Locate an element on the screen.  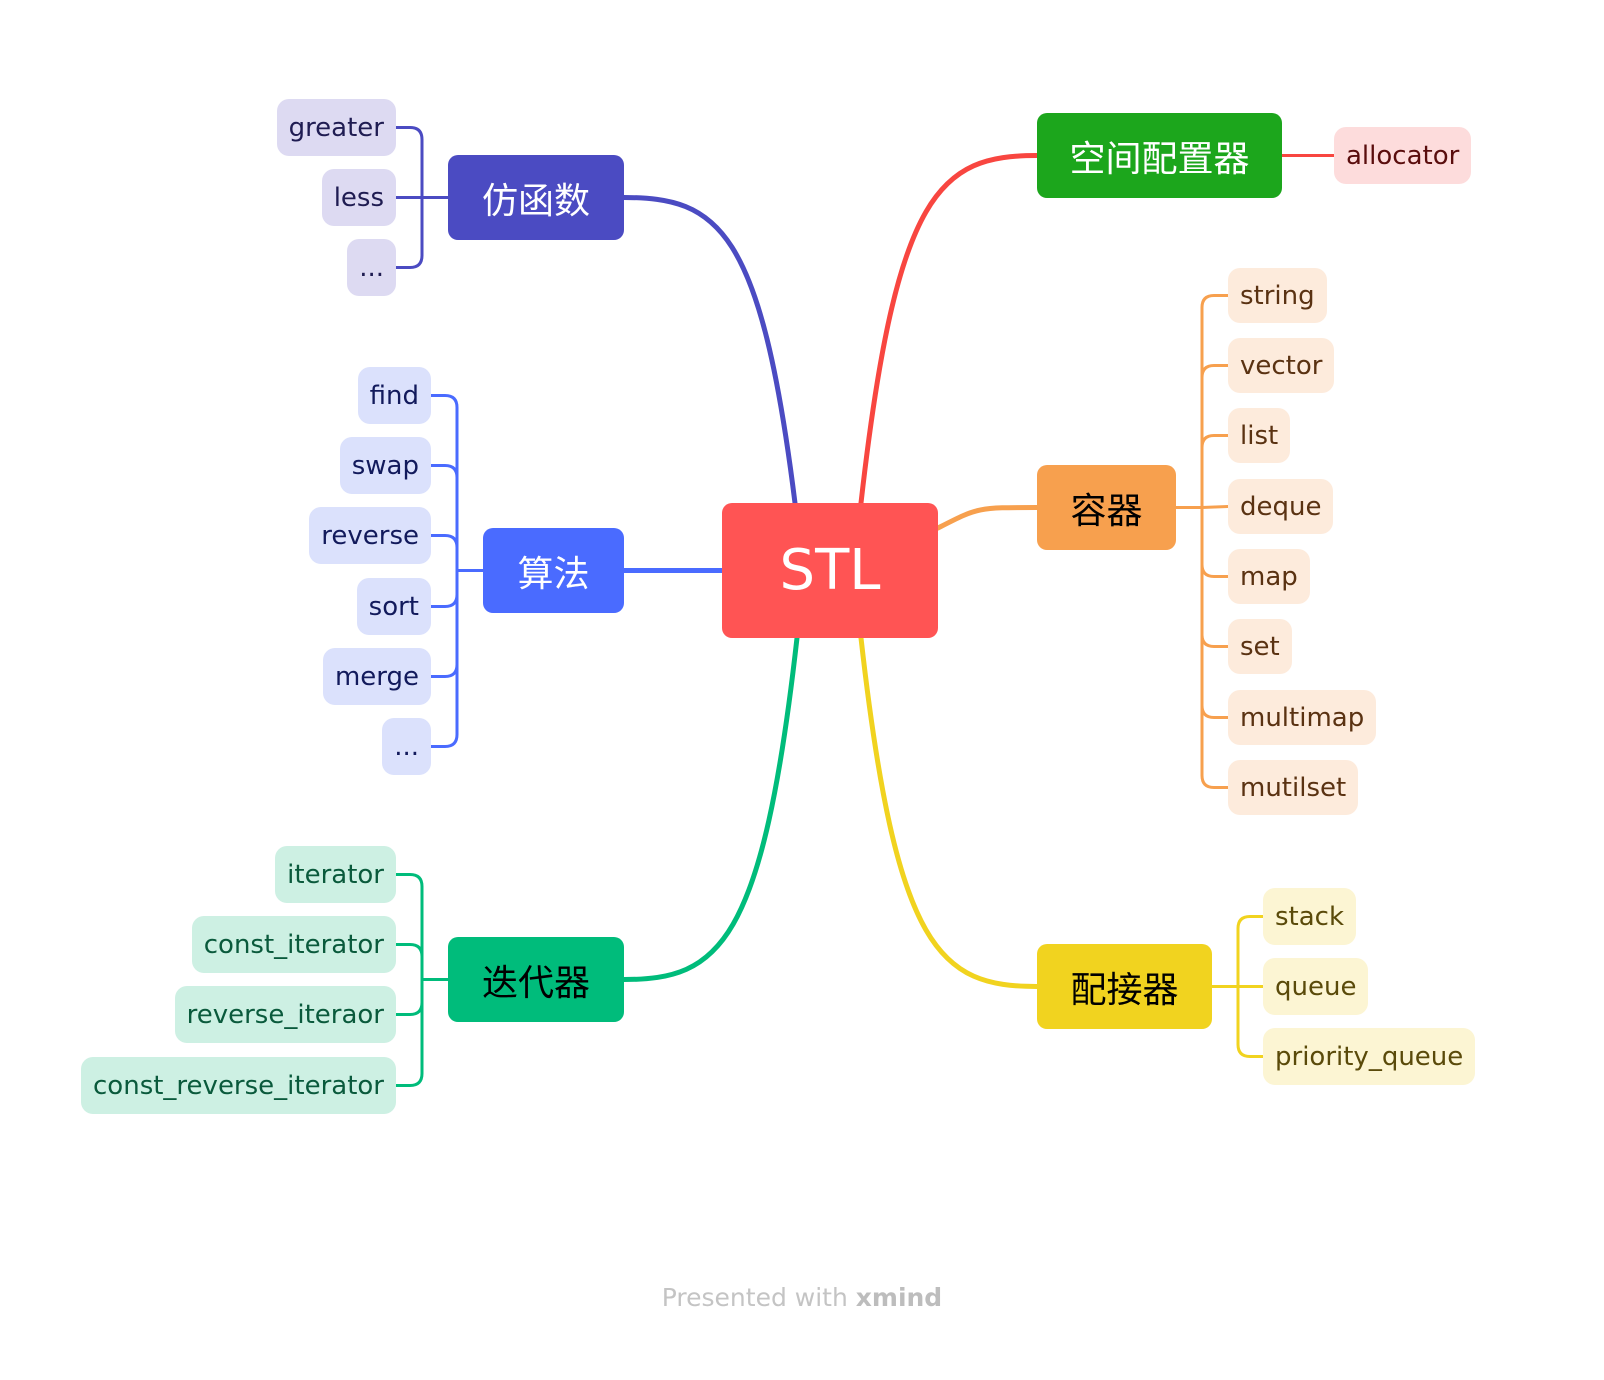
connector-root-to-iterator is located at coordinates (710, 808).